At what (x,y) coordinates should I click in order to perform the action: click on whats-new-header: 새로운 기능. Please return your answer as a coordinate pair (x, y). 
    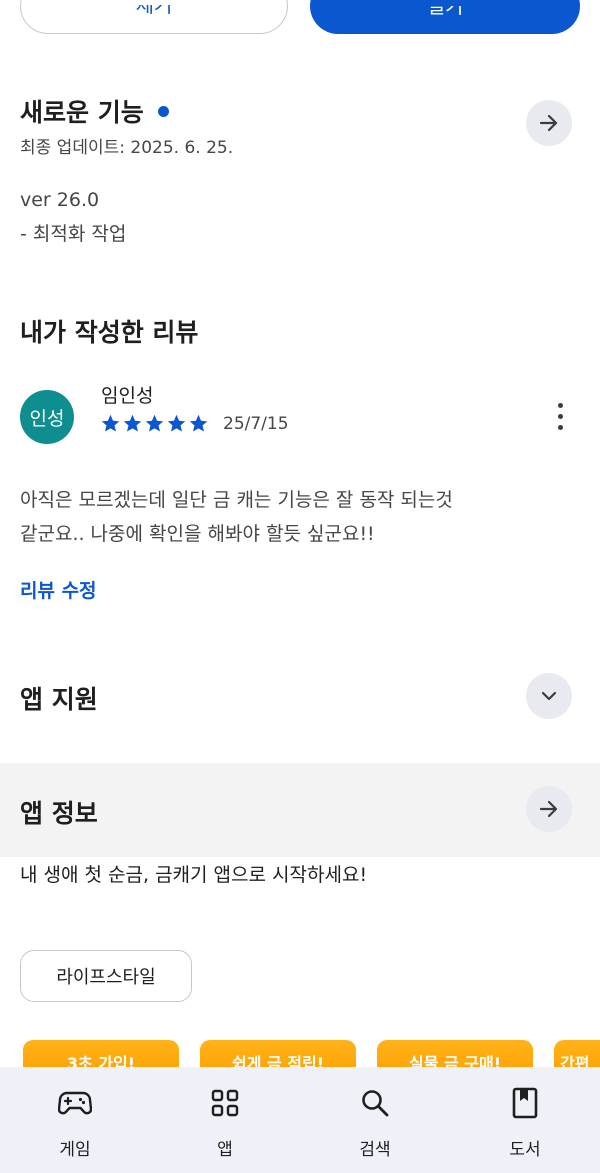
    Looking at the image, I should click on (94, 111).